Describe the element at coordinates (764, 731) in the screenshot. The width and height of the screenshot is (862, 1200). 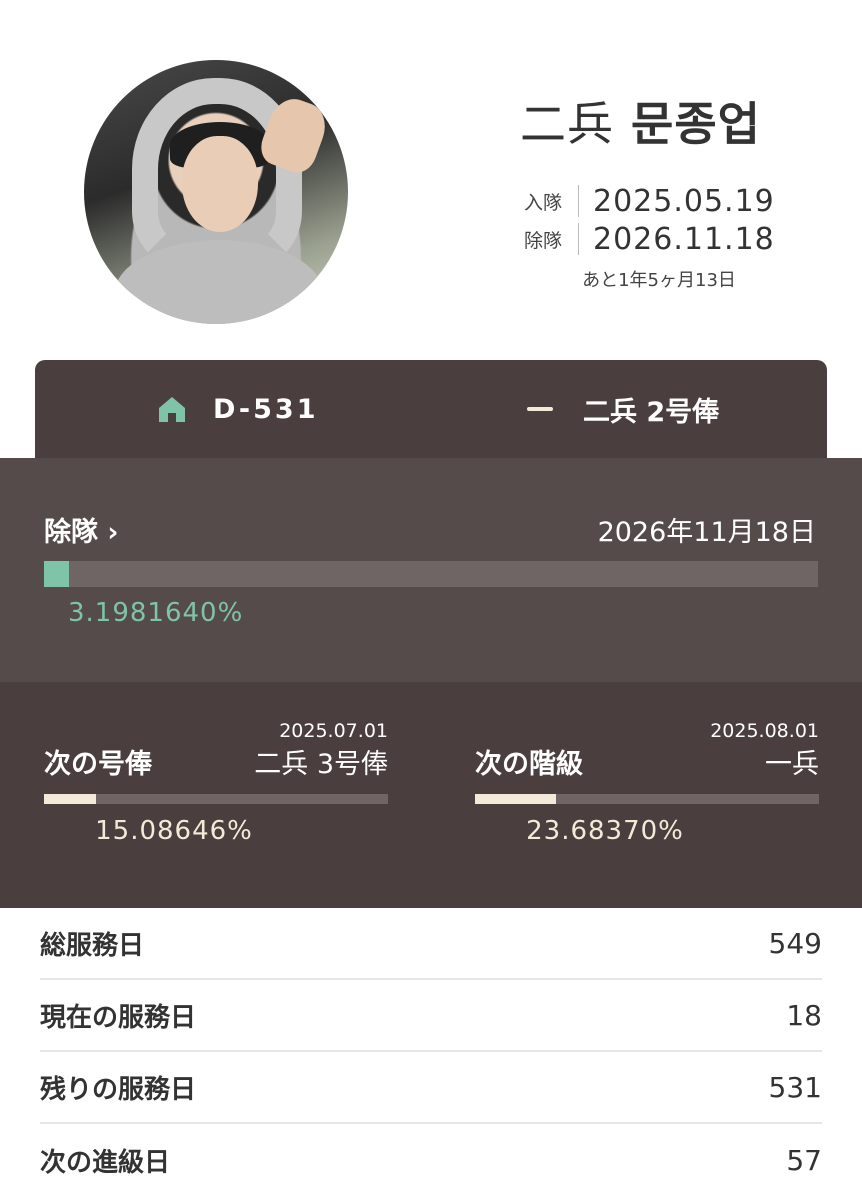
I see `next-rank-date: 2025.08.01` at that location.